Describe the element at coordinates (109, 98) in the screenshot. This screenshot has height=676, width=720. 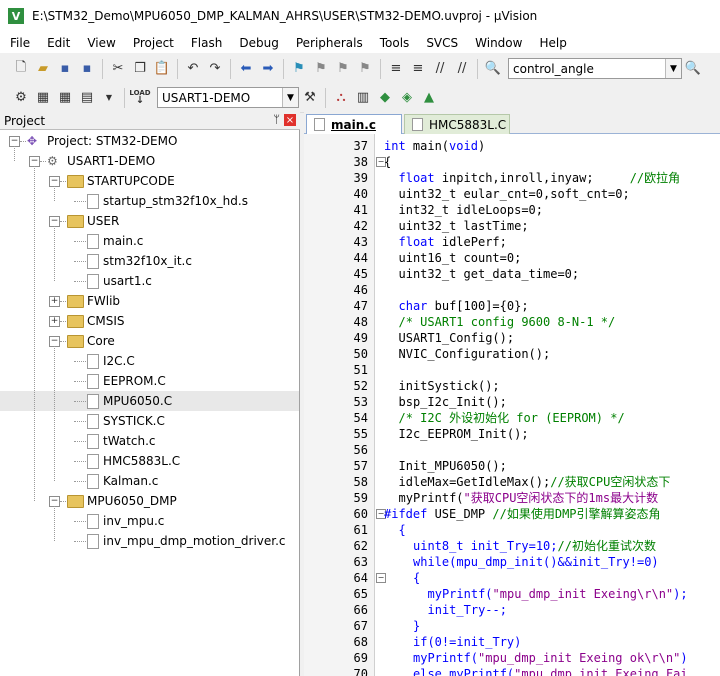
I see `batch-dropdown-icon: ▼` at that location.